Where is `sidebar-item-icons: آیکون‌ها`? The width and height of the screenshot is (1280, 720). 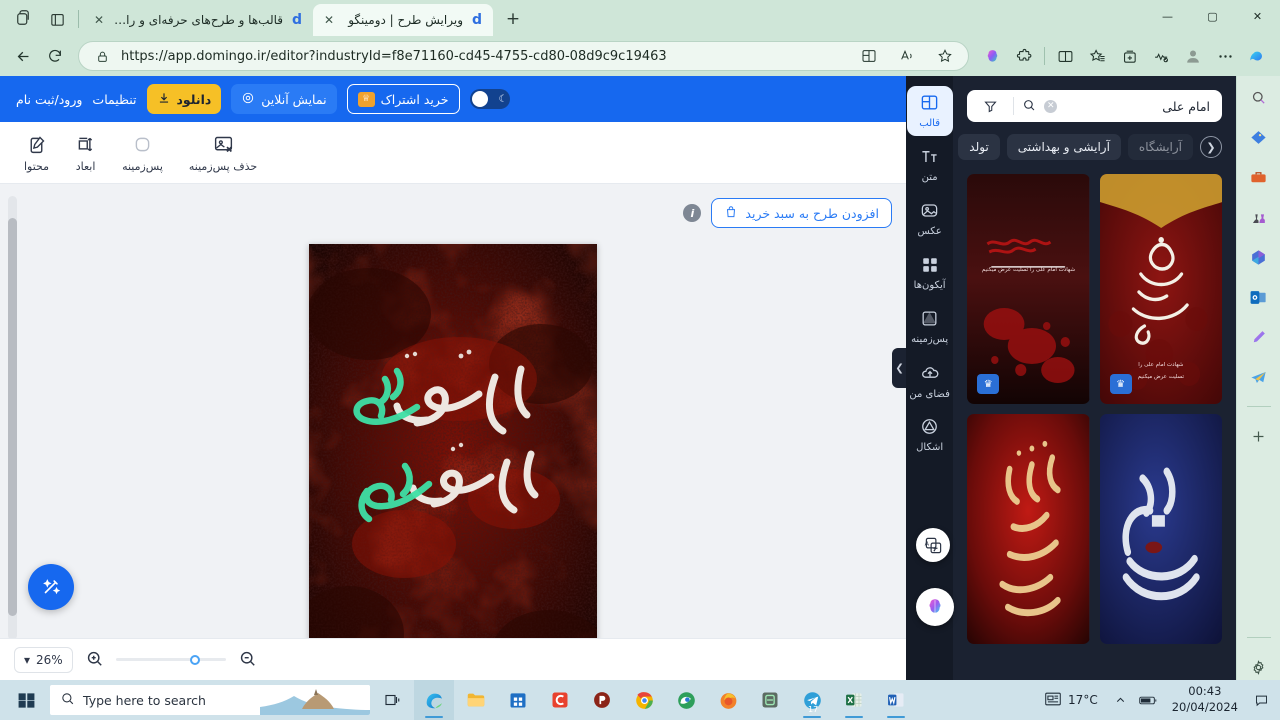 sidebar-item-icons: آیکون‌ها is located at coordinates (930, 273).